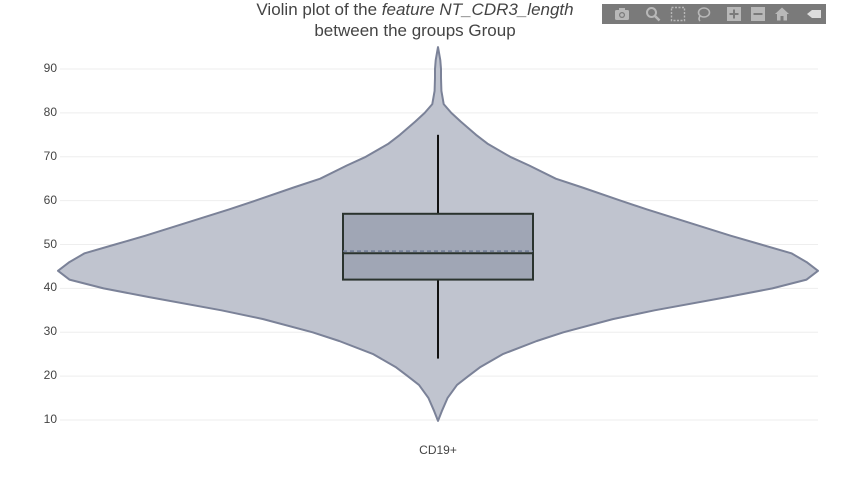 Image resolution: width=850 pixels, height=482 pixels. What do you see at coordinates (50, 287) in the screenshot?
I see `y-tick-label: 40` at bounding box center [50, 287].